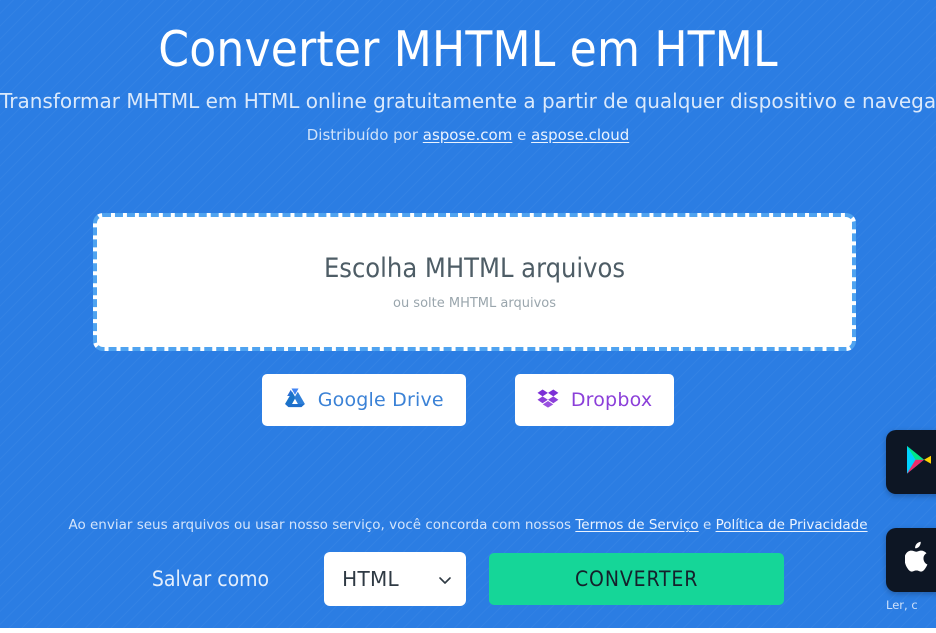 The width and height of the screenshot is (936, 633). Describe the element at coordinates (468, 49) in the screenshot. I see `page-title: Converter MHTML em HTML` at that location.